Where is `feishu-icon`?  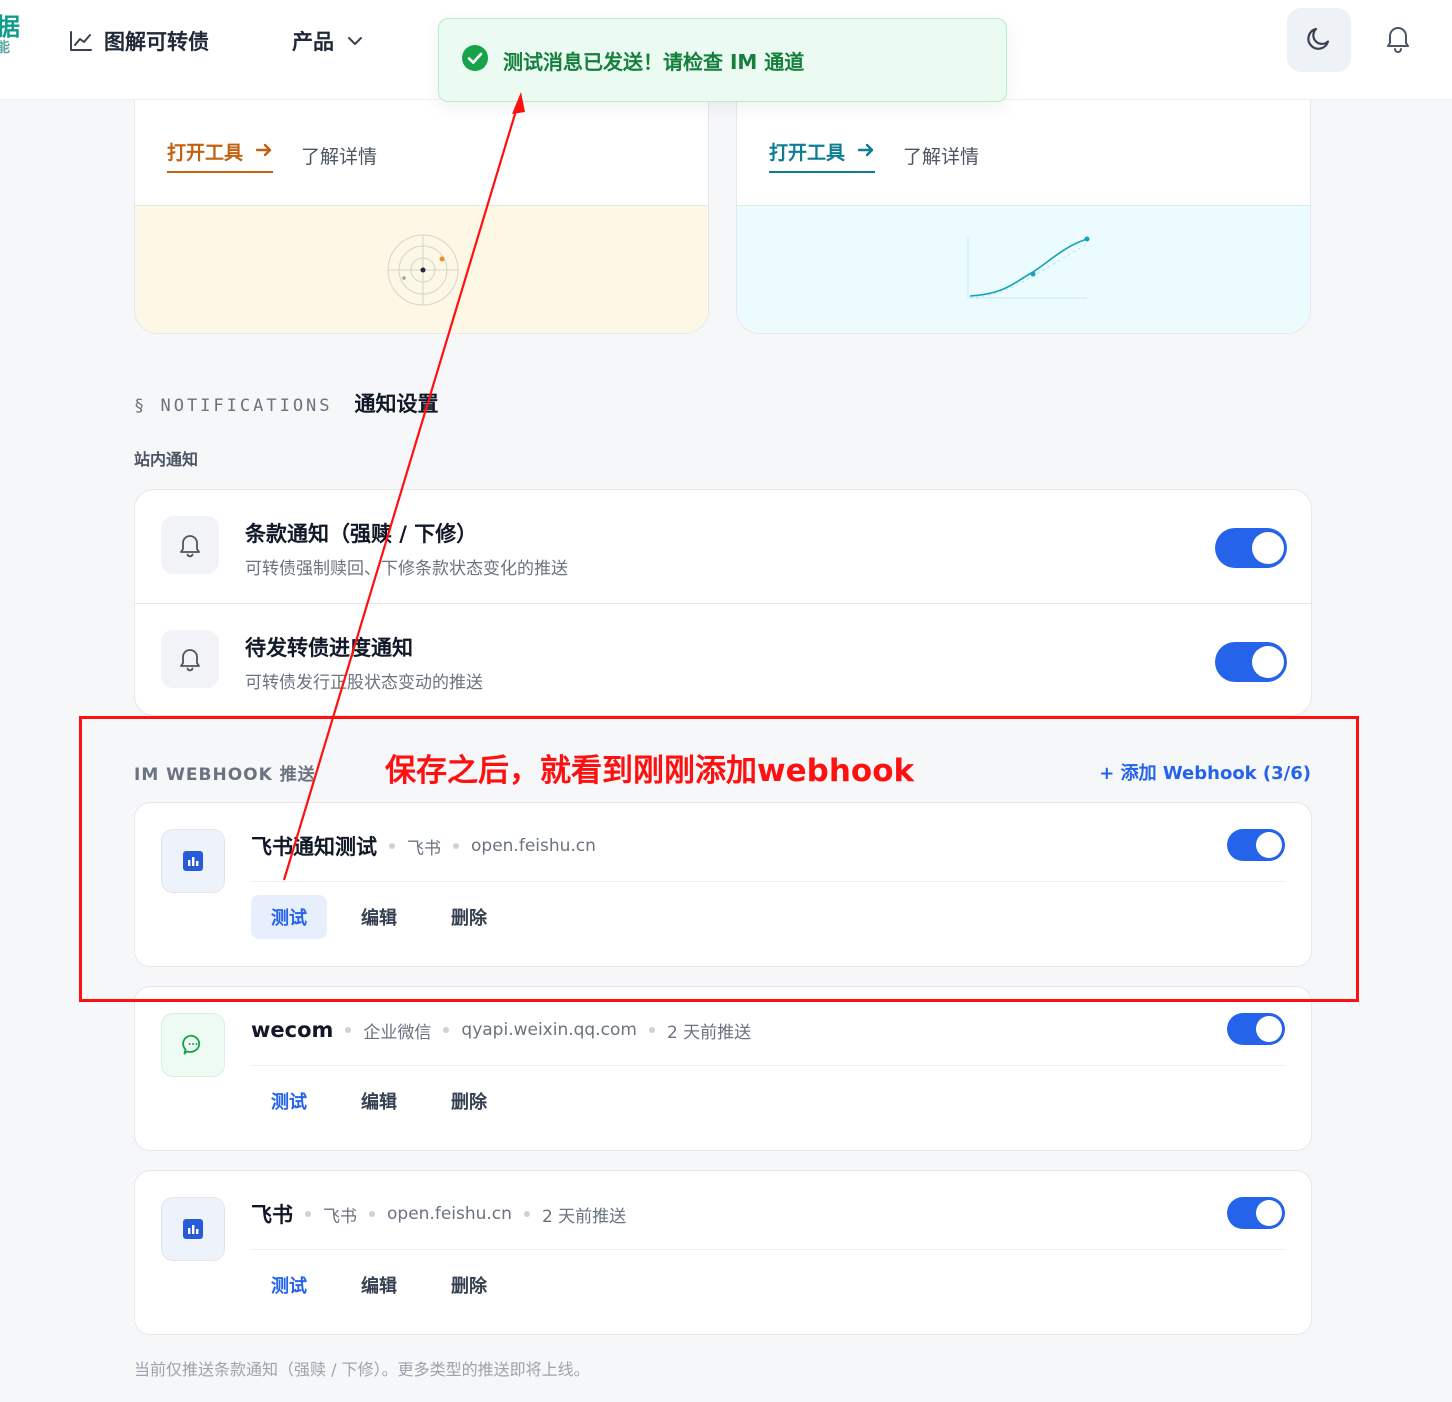
feishu-icon is located at coordinates (193, 1229).